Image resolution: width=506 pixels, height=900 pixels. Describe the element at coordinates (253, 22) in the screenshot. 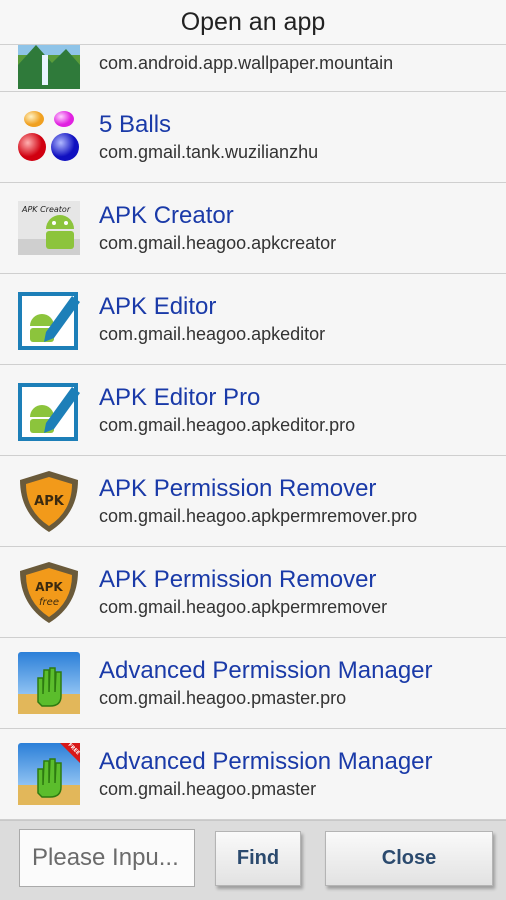

I see `dialog-title: Open an app` at that location.